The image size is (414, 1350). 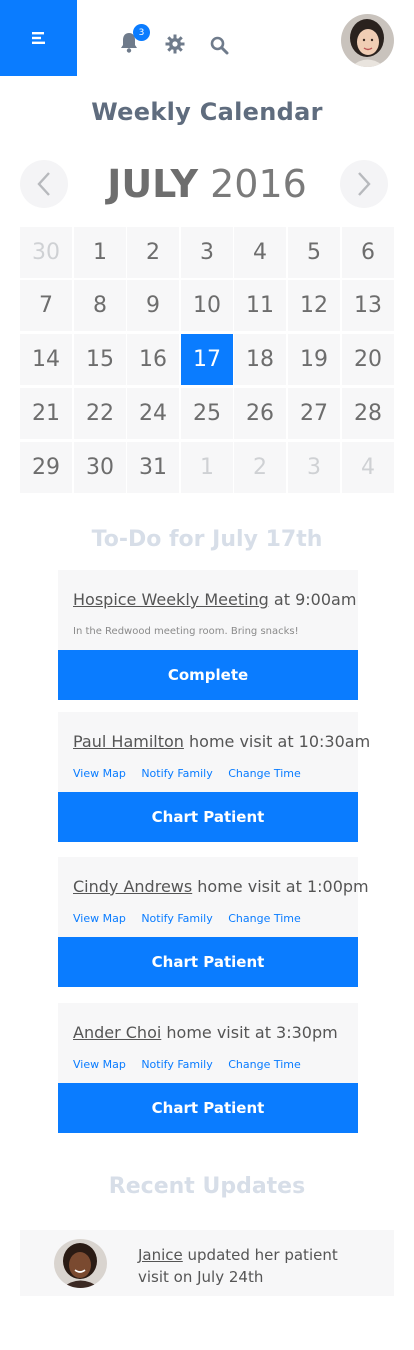 I want to click on calendar-day: 21, so click(x=46, y=413).